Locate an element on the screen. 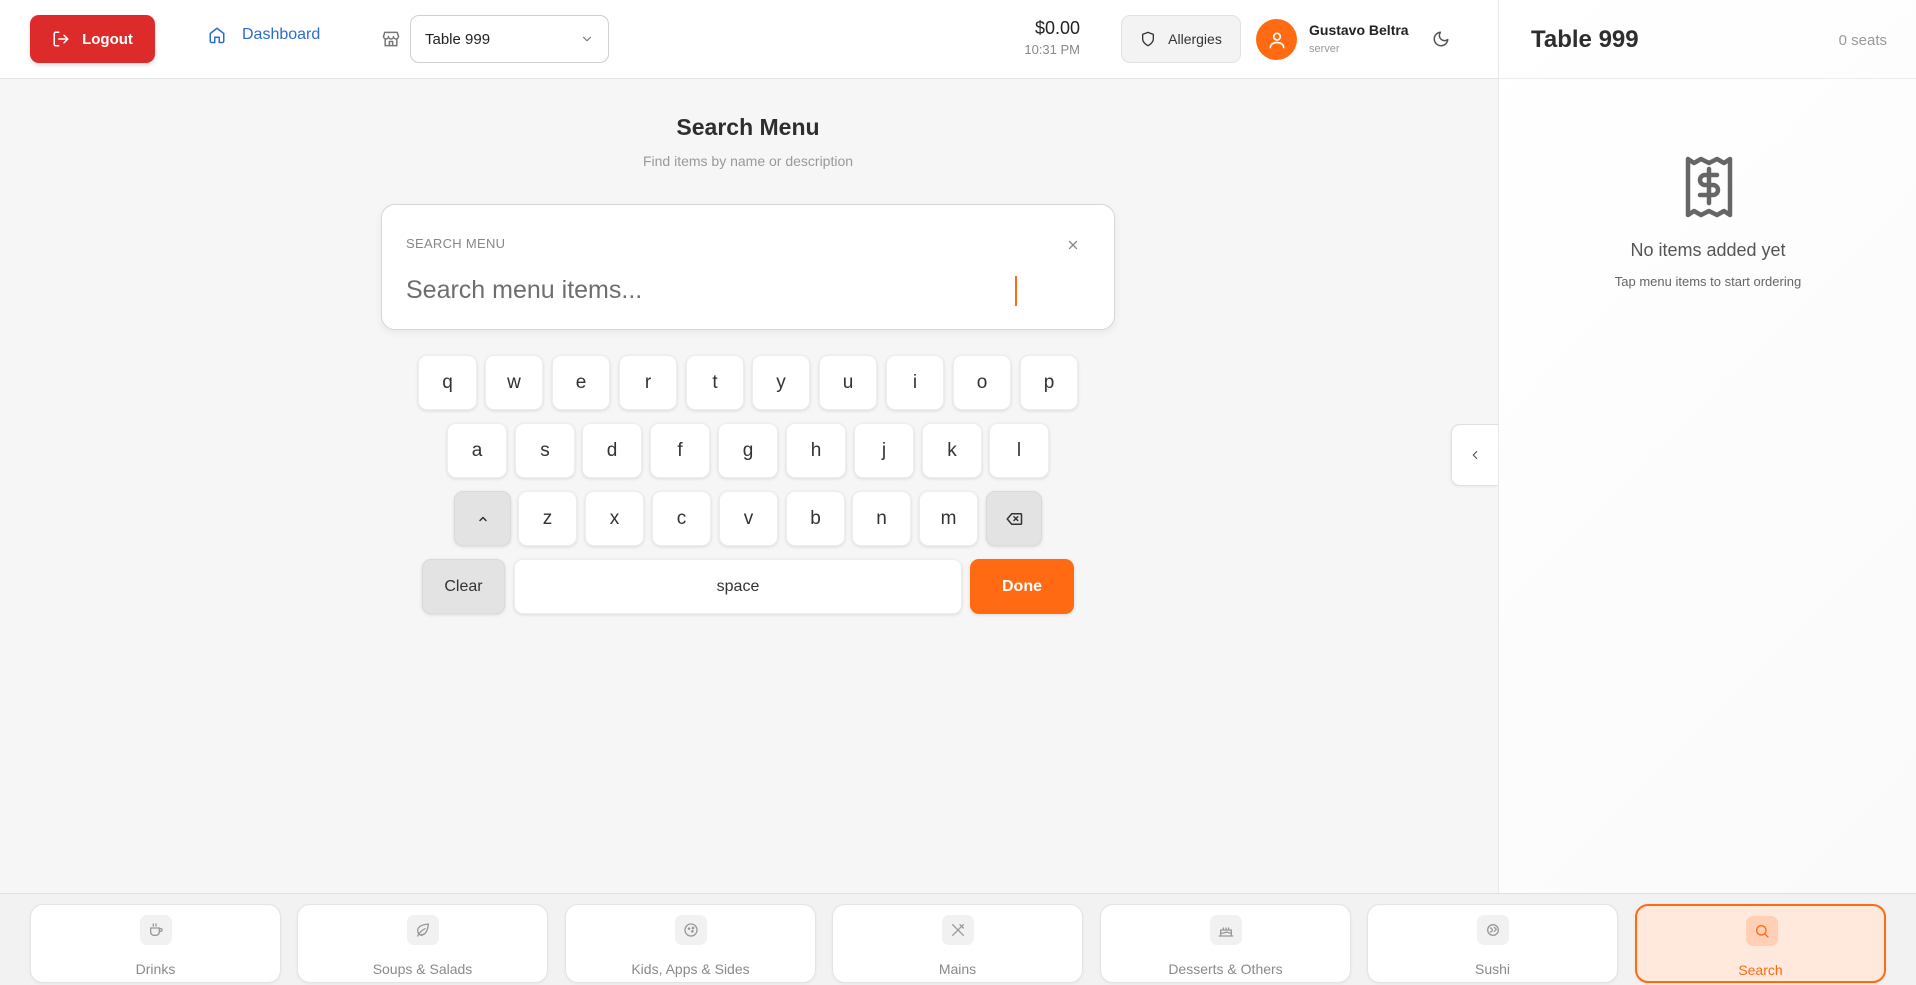 This screenshot has height=985, width=1916. key-d: d is located at coordinates (612, 450).